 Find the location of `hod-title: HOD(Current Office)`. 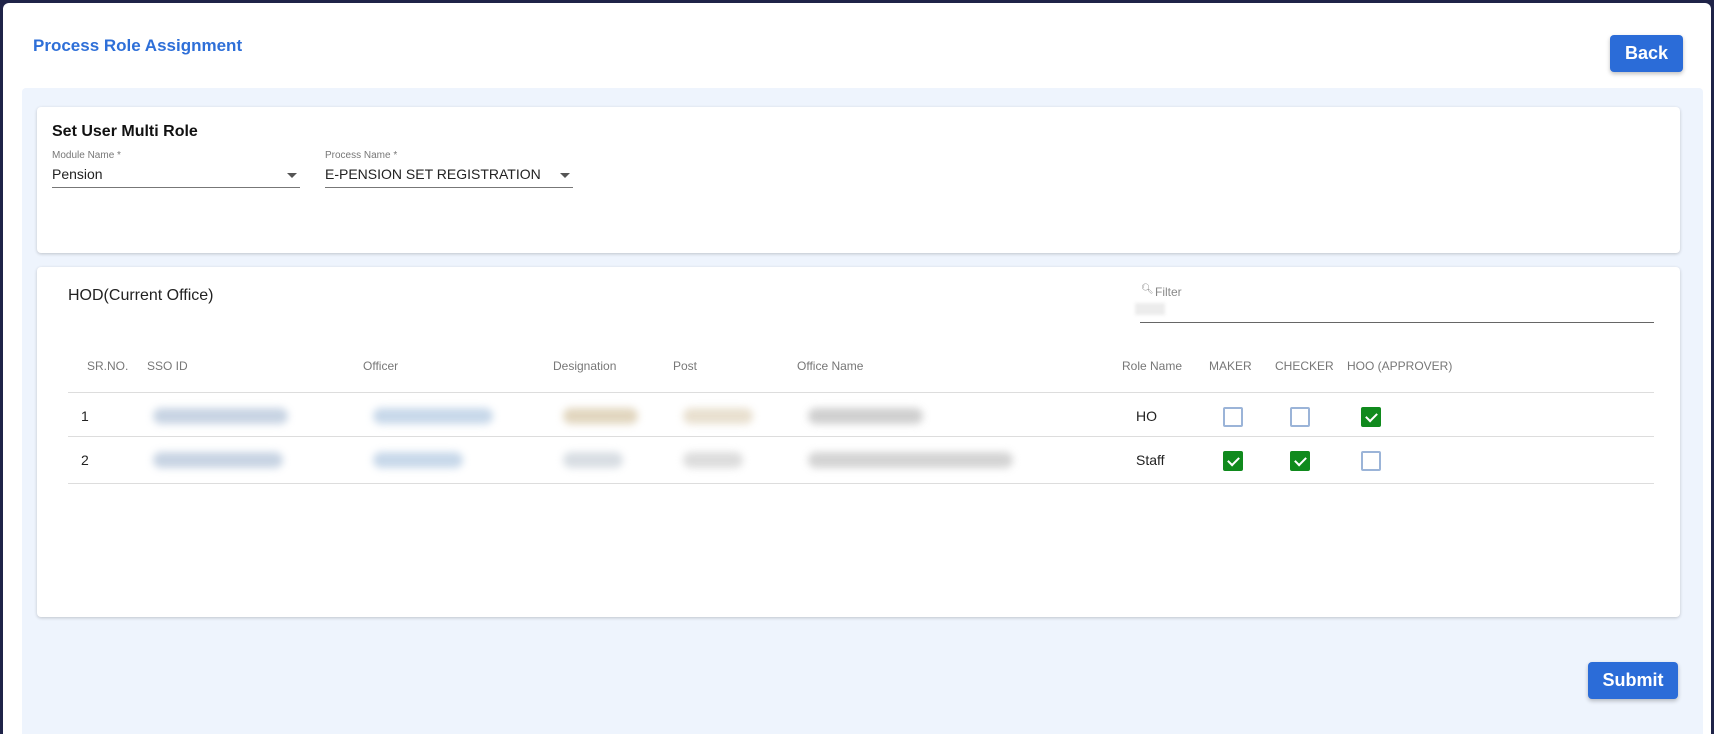

hod-title: HOD(Current Office) is located at coordinates (141, 295).